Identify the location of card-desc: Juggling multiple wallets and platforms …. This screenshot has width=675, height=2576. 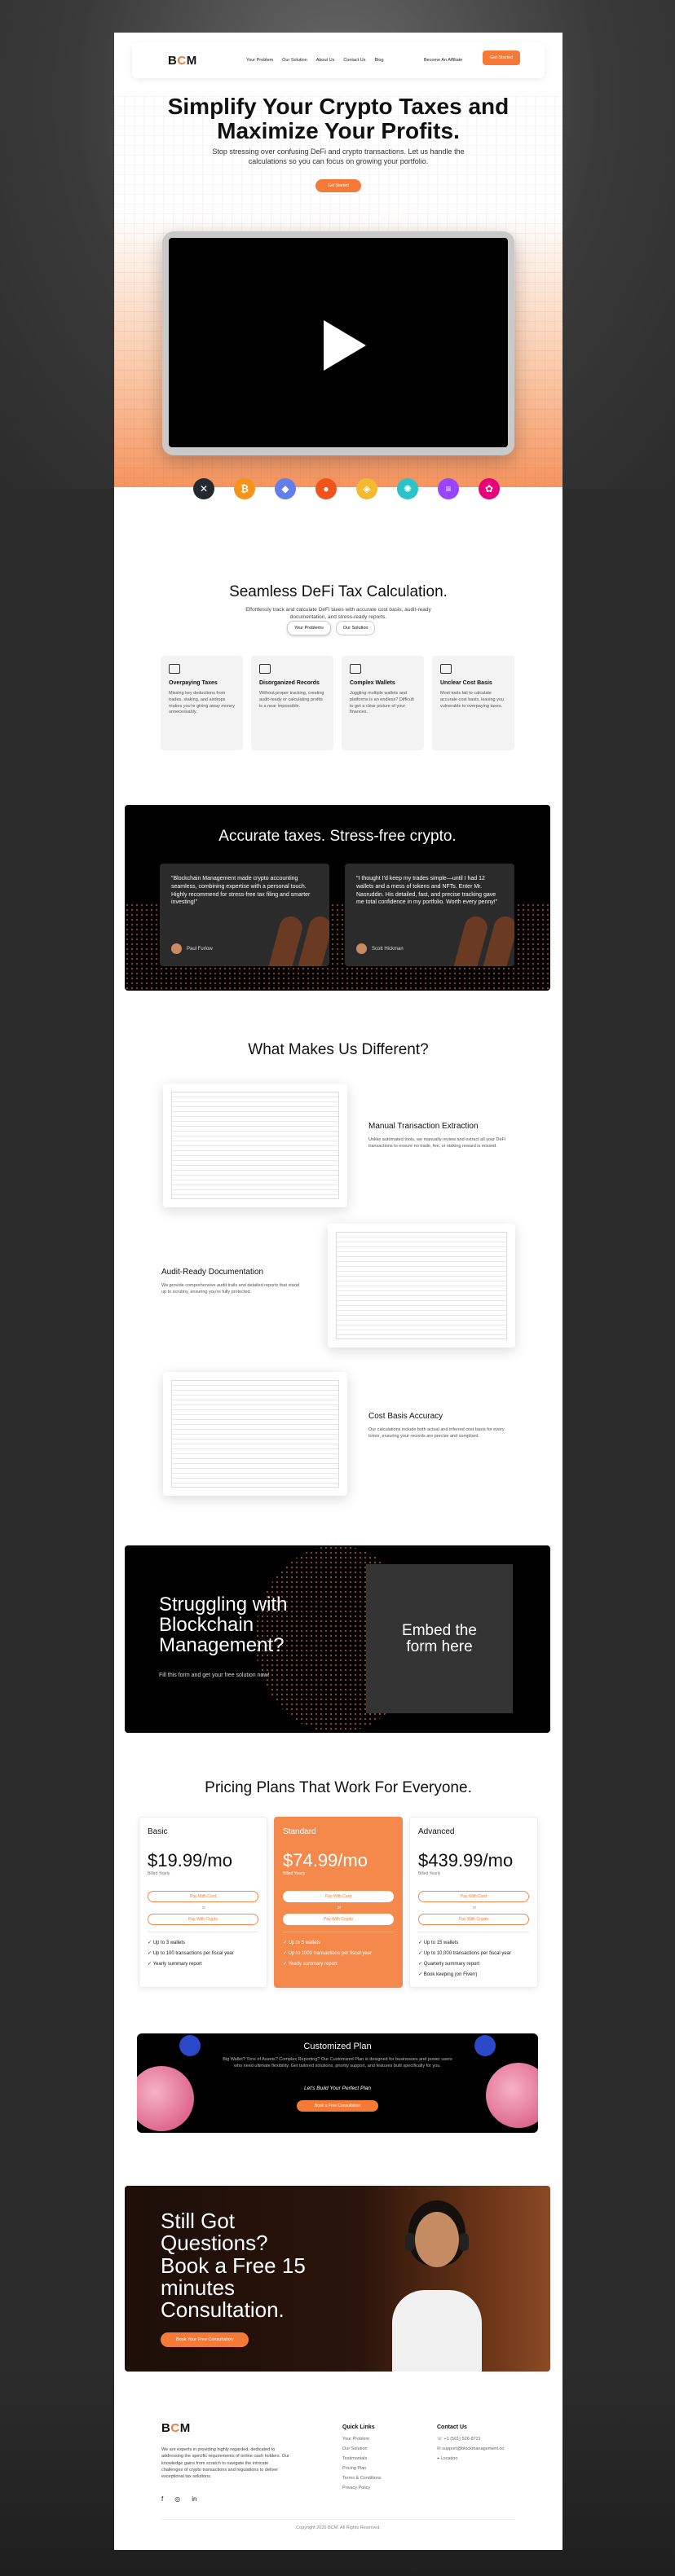
(382, 703).